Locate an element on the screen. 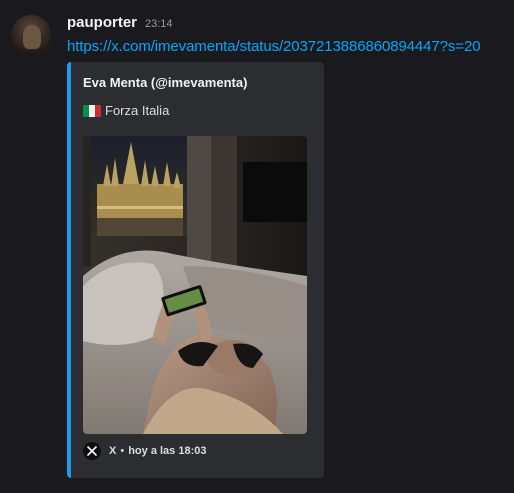  message-timestamp: 23:14 is located at coordinates (159, 24).